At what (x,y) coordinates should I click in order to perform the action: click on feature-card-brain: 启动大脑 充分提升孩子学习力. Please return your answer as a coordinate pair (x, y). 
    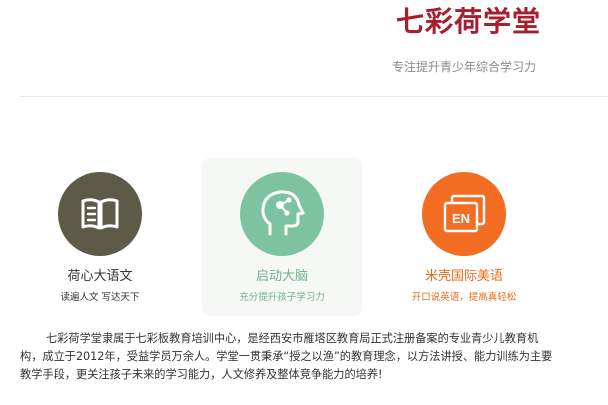
    Looking at the image, I should click on (282, 237).